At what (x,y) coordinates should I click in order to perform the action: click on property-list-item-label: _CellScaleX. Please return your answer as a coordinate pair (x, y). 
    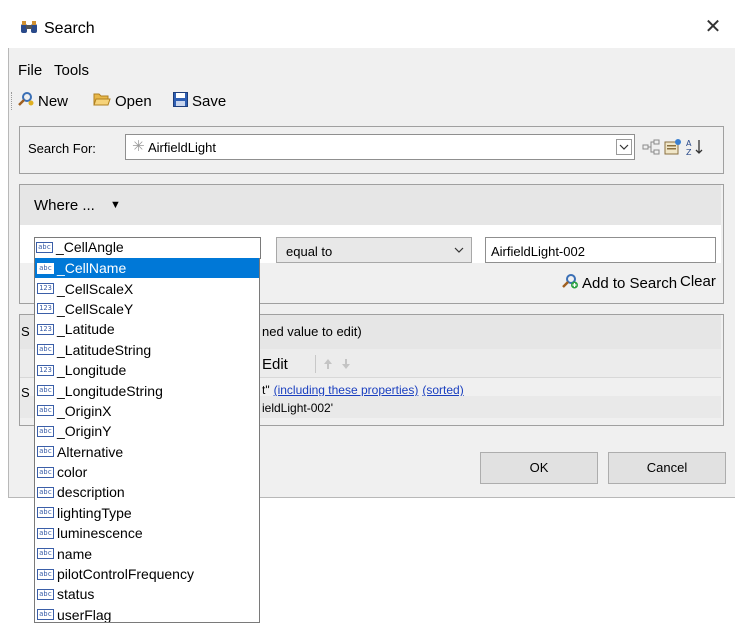
    Looking at the image, I should click on (95, 288).